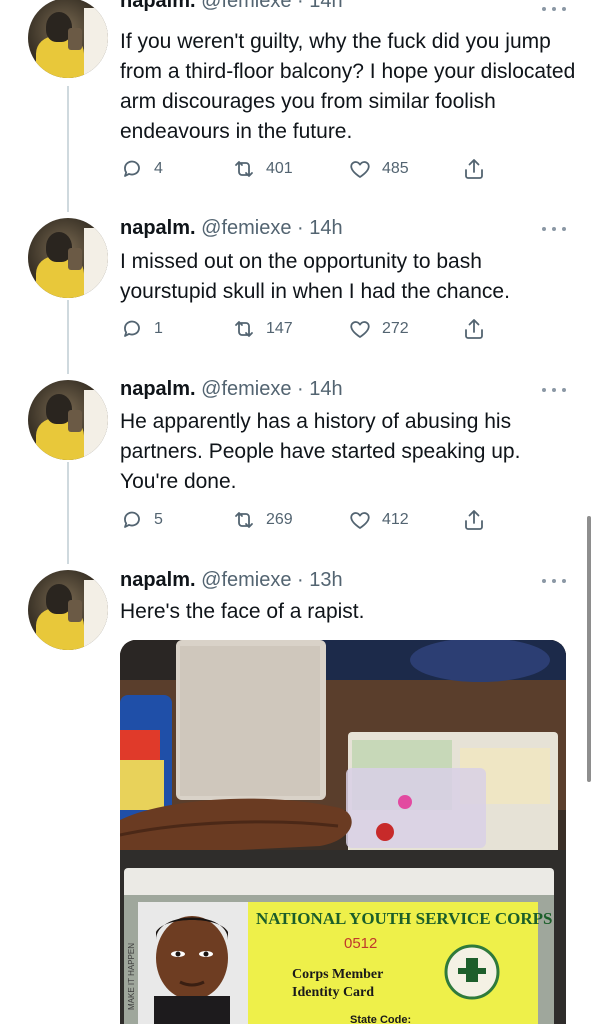 The image size is (596, 1024). I want to click on display-name: napalm., so click(158, 580).